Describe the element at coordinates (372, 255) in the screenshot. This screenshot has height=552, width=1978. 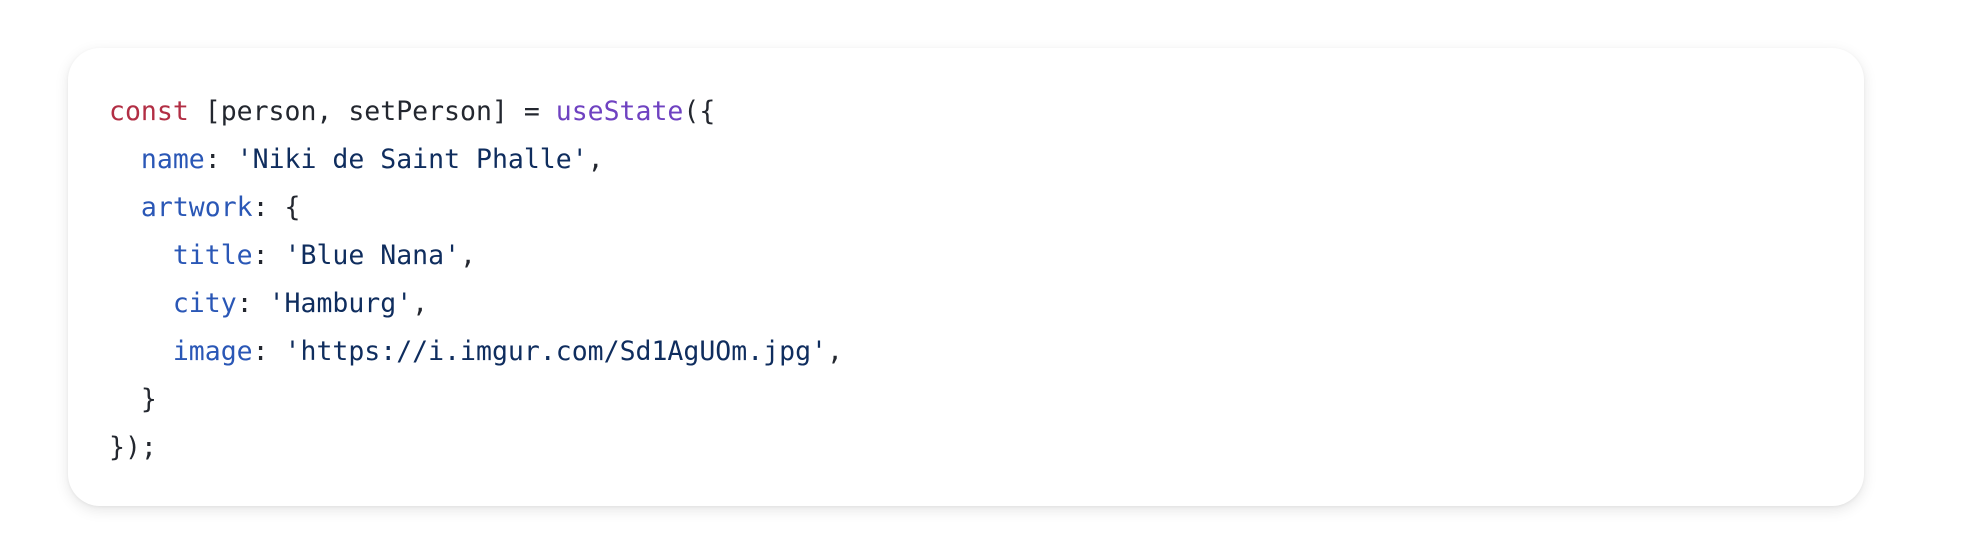
I see `string-token: 'Blue Nana'` at that location.